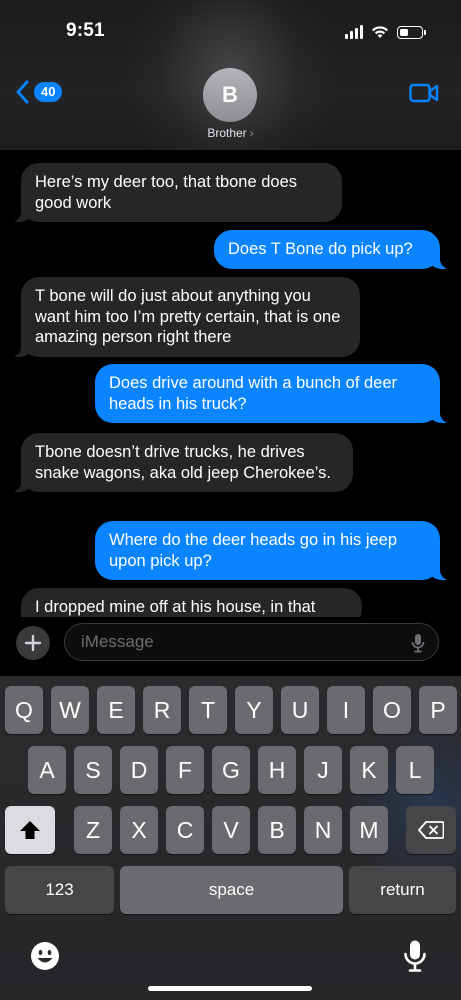 The image size is (461, 1000). I want to click on delete-icon, so click(431, 830).